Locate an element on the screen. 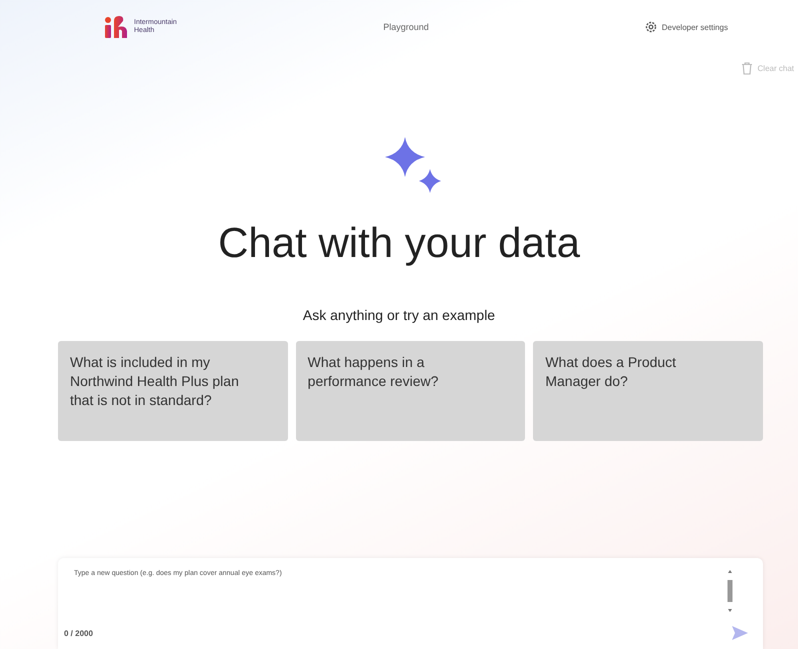 The height and width of the screenshot is (649, 798). logo-icon is located at coordinates (117, 27).